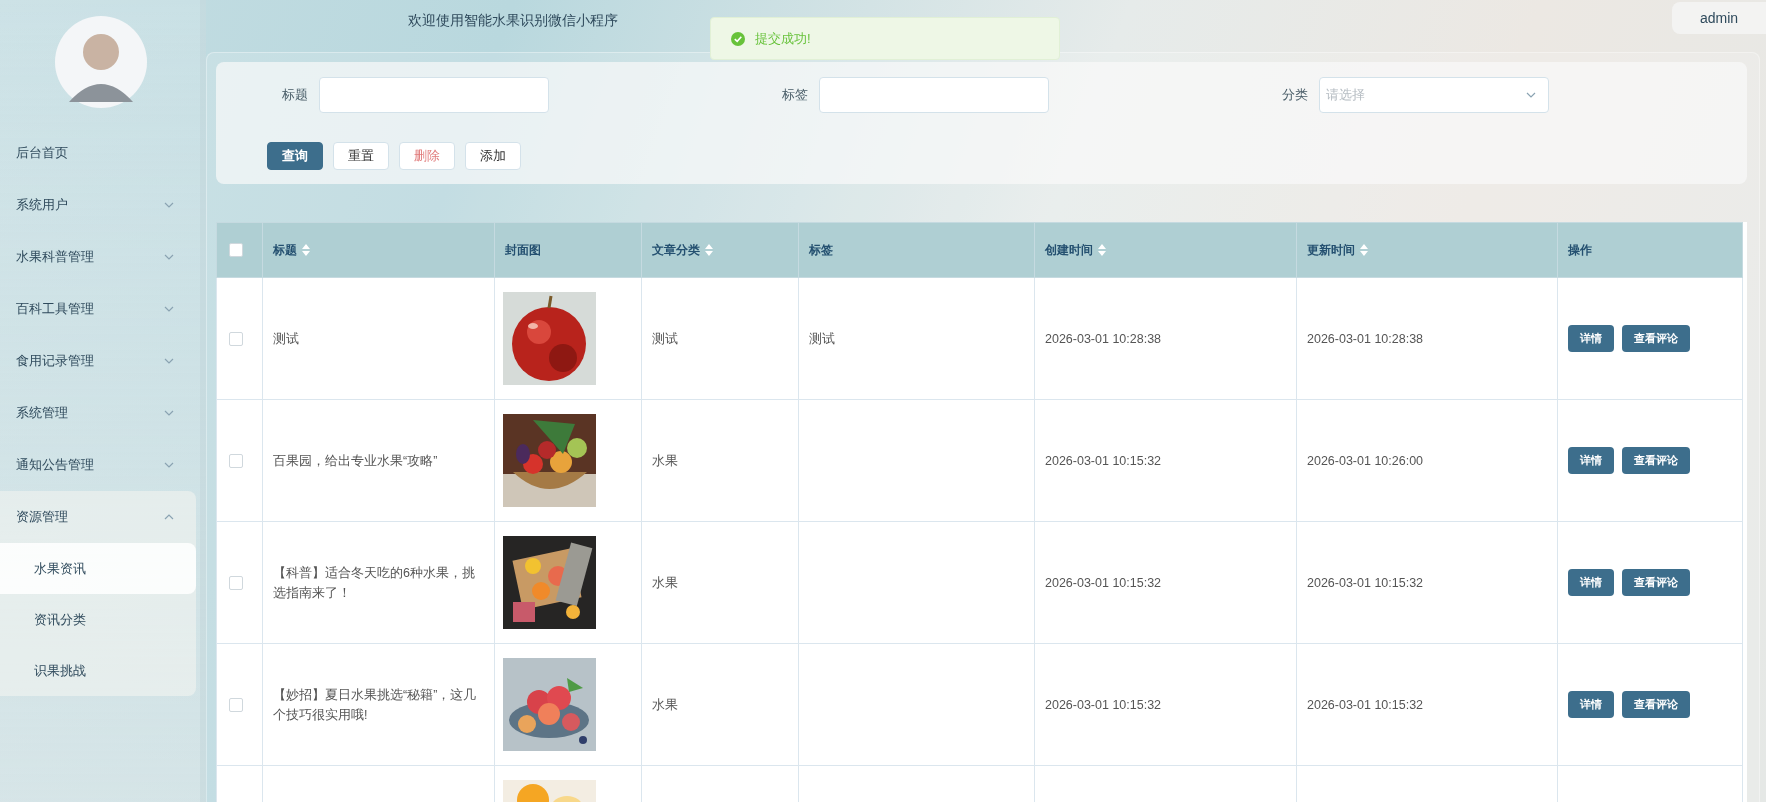  I want to click on column-header: 标题, so click(378, 250).